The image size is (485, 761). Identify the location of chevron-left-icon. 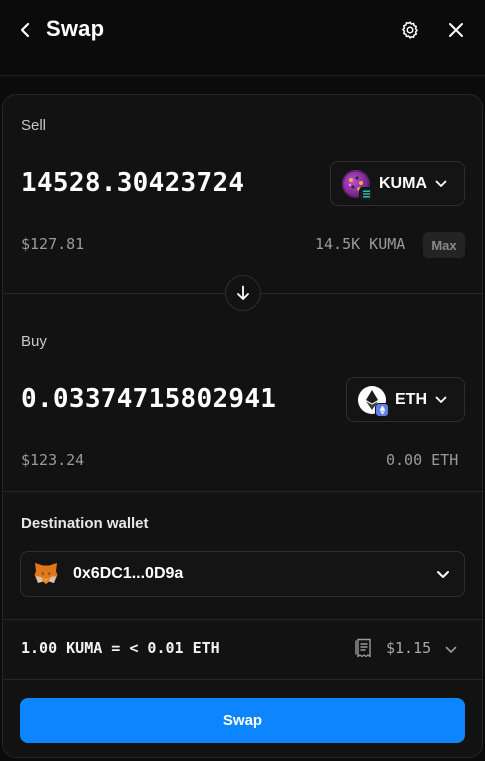
(25, 30).